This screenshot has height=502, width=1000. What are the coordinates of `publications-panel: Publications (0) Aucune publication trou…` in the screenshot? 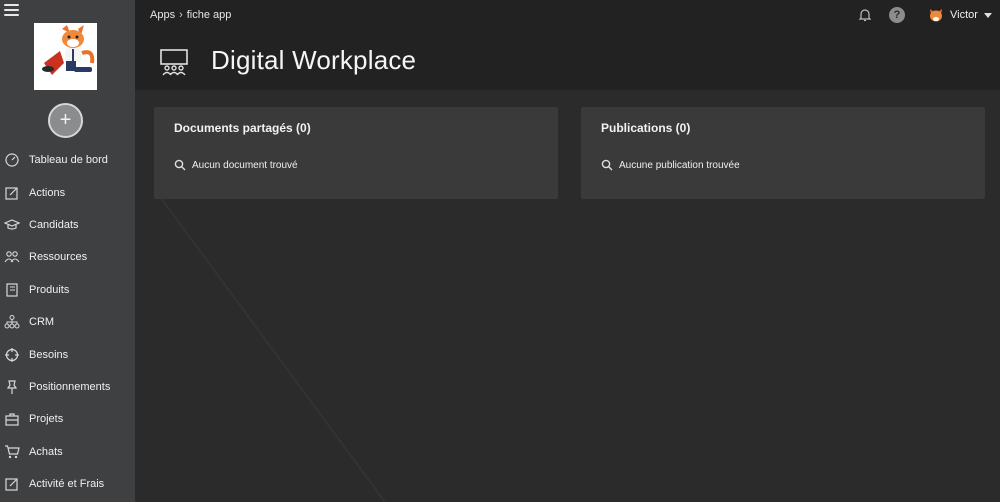 It's located at (783, 153).